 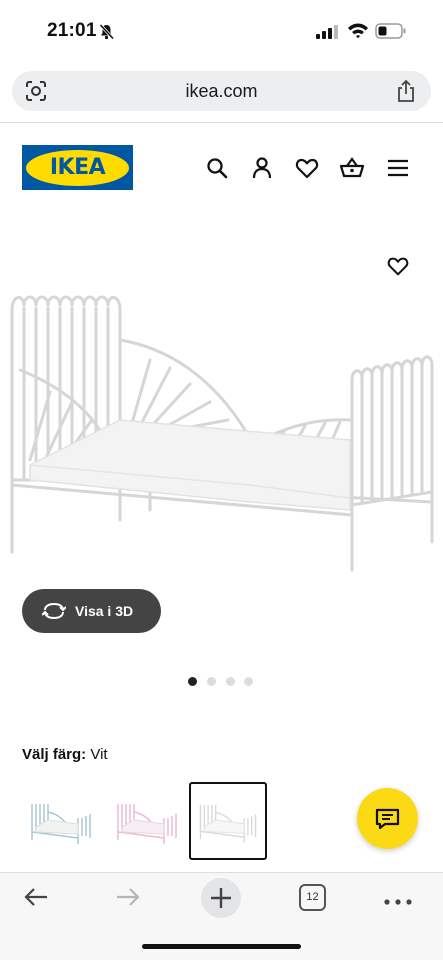 I want to click on home-indicator, so click(x=221, y=946).